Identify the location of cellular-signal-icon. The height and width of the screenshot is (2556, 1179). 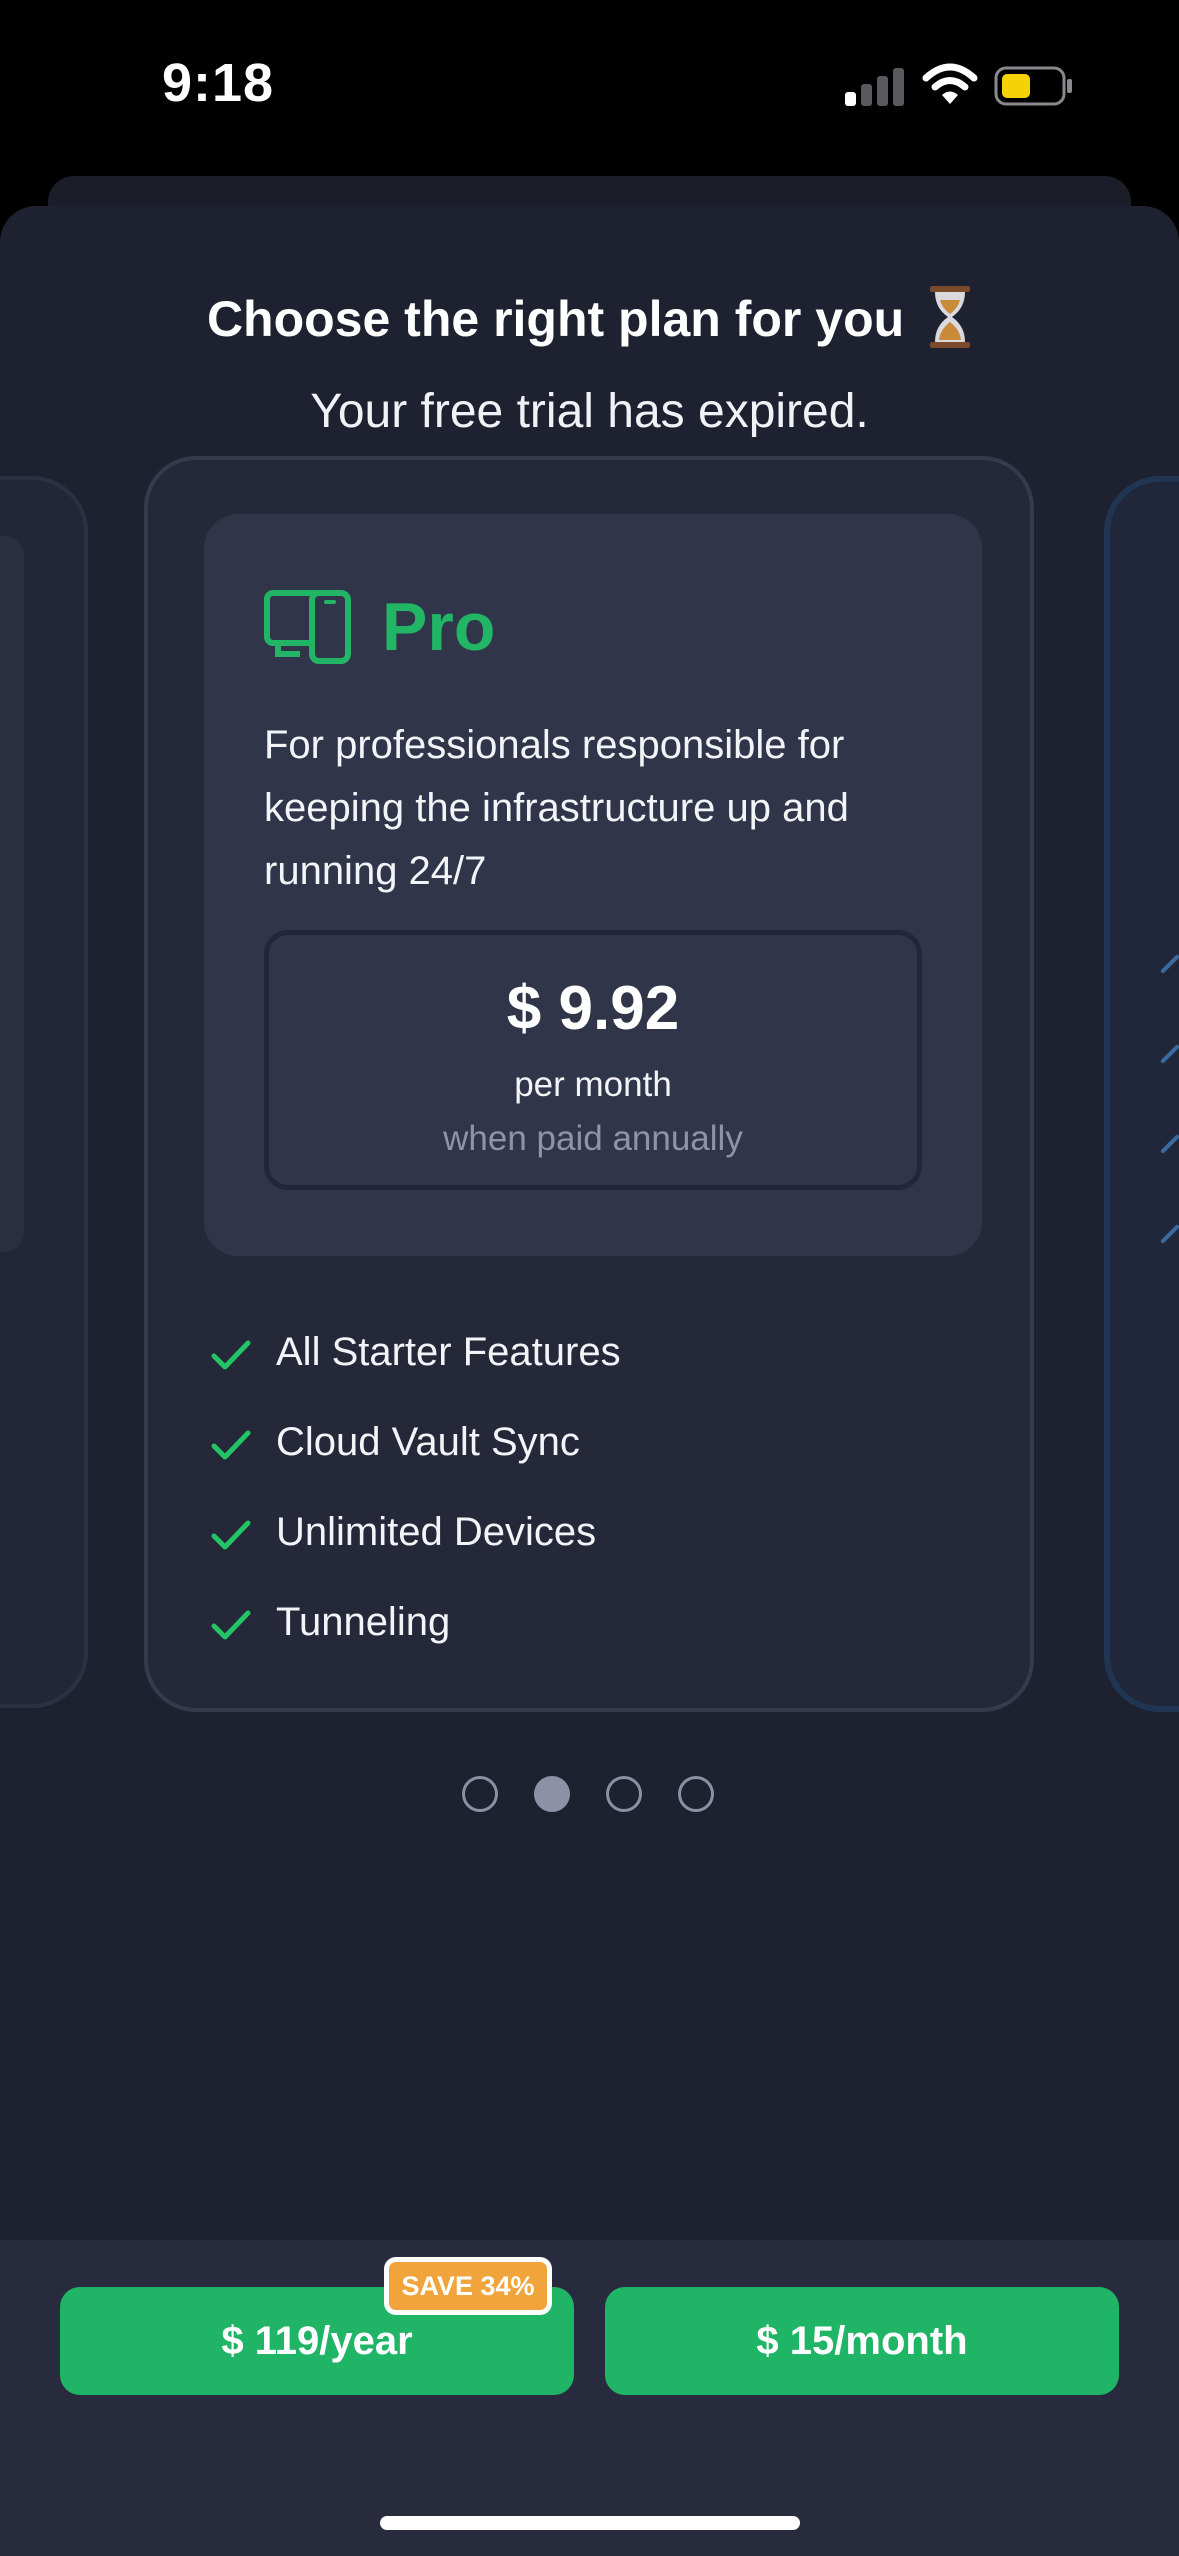
(875, 86).